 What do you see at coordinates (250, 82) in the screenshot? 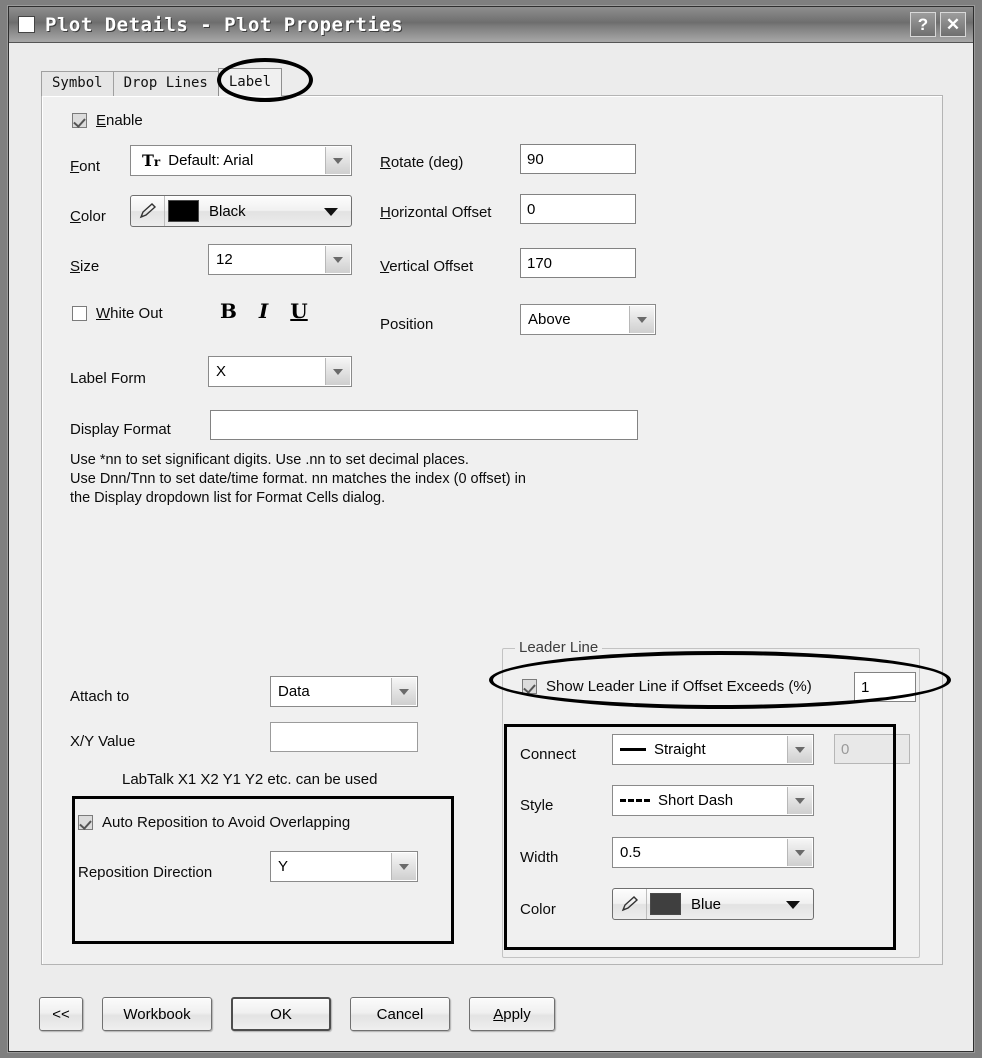
I see `tab-label: Label` at bounding box center [250, 82].